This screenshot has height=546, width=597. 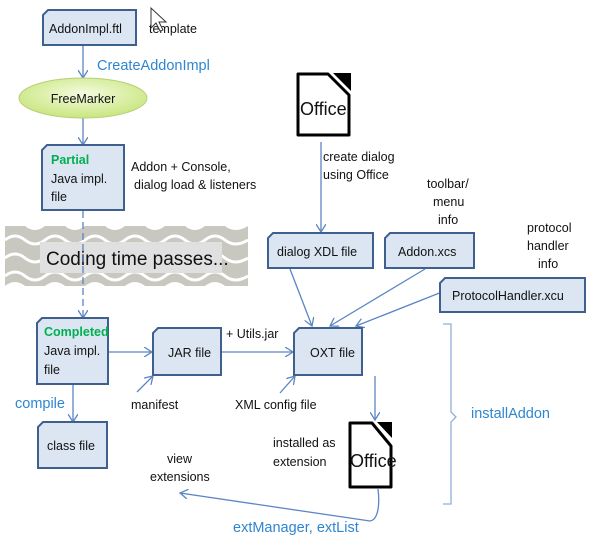 I want to click on partial-status: Partial, so click(x=70, y=160).